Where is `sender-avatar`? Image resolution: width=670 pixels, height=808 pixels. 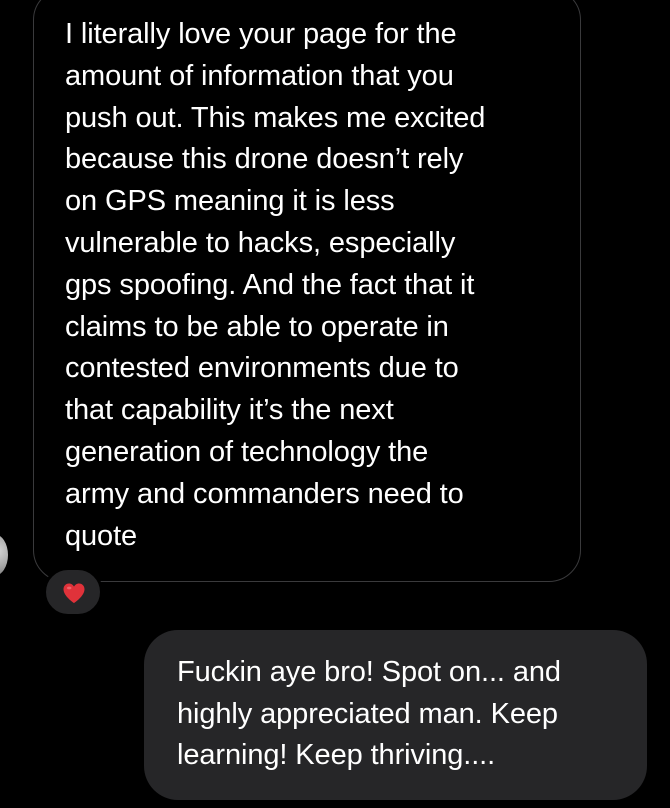
sender-avatar is located at coordinates (4, 555).